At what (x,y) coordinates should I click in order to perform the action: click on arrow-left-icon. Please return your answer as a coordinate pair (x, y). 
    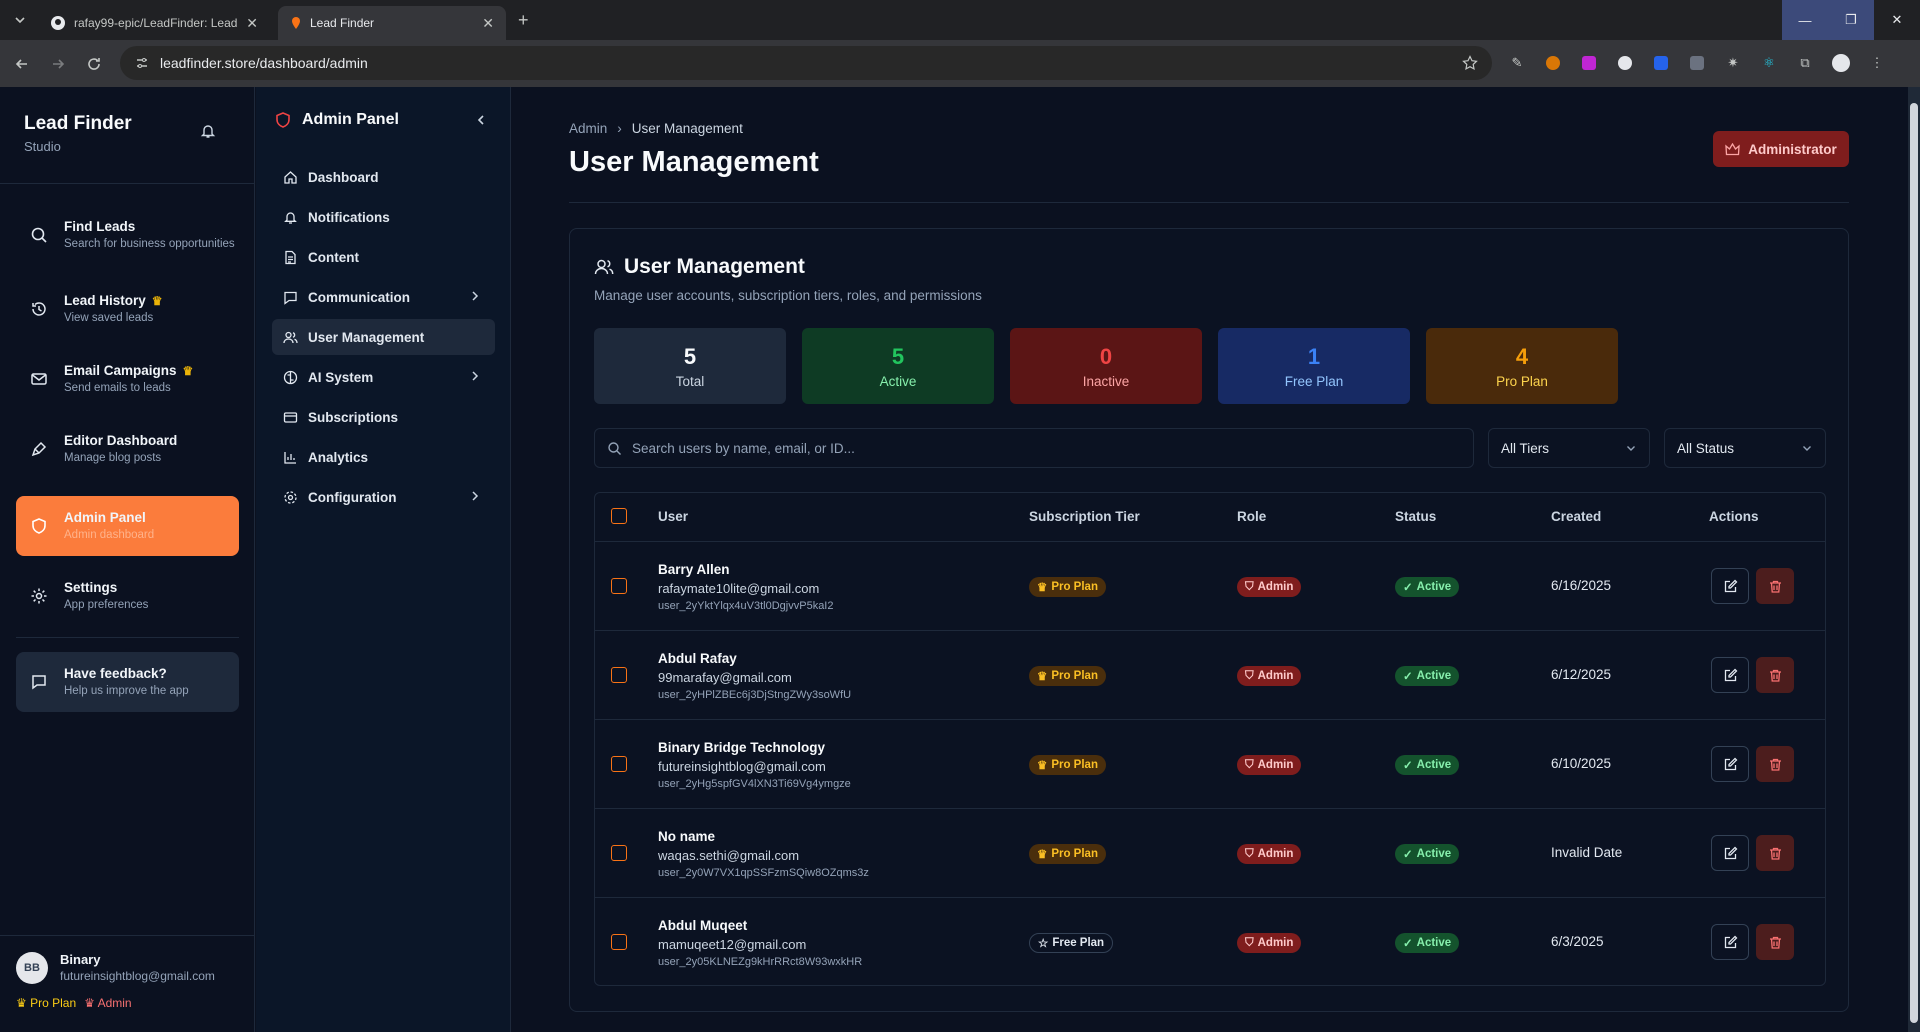
    Looking at the image, I should click on (21, 64).